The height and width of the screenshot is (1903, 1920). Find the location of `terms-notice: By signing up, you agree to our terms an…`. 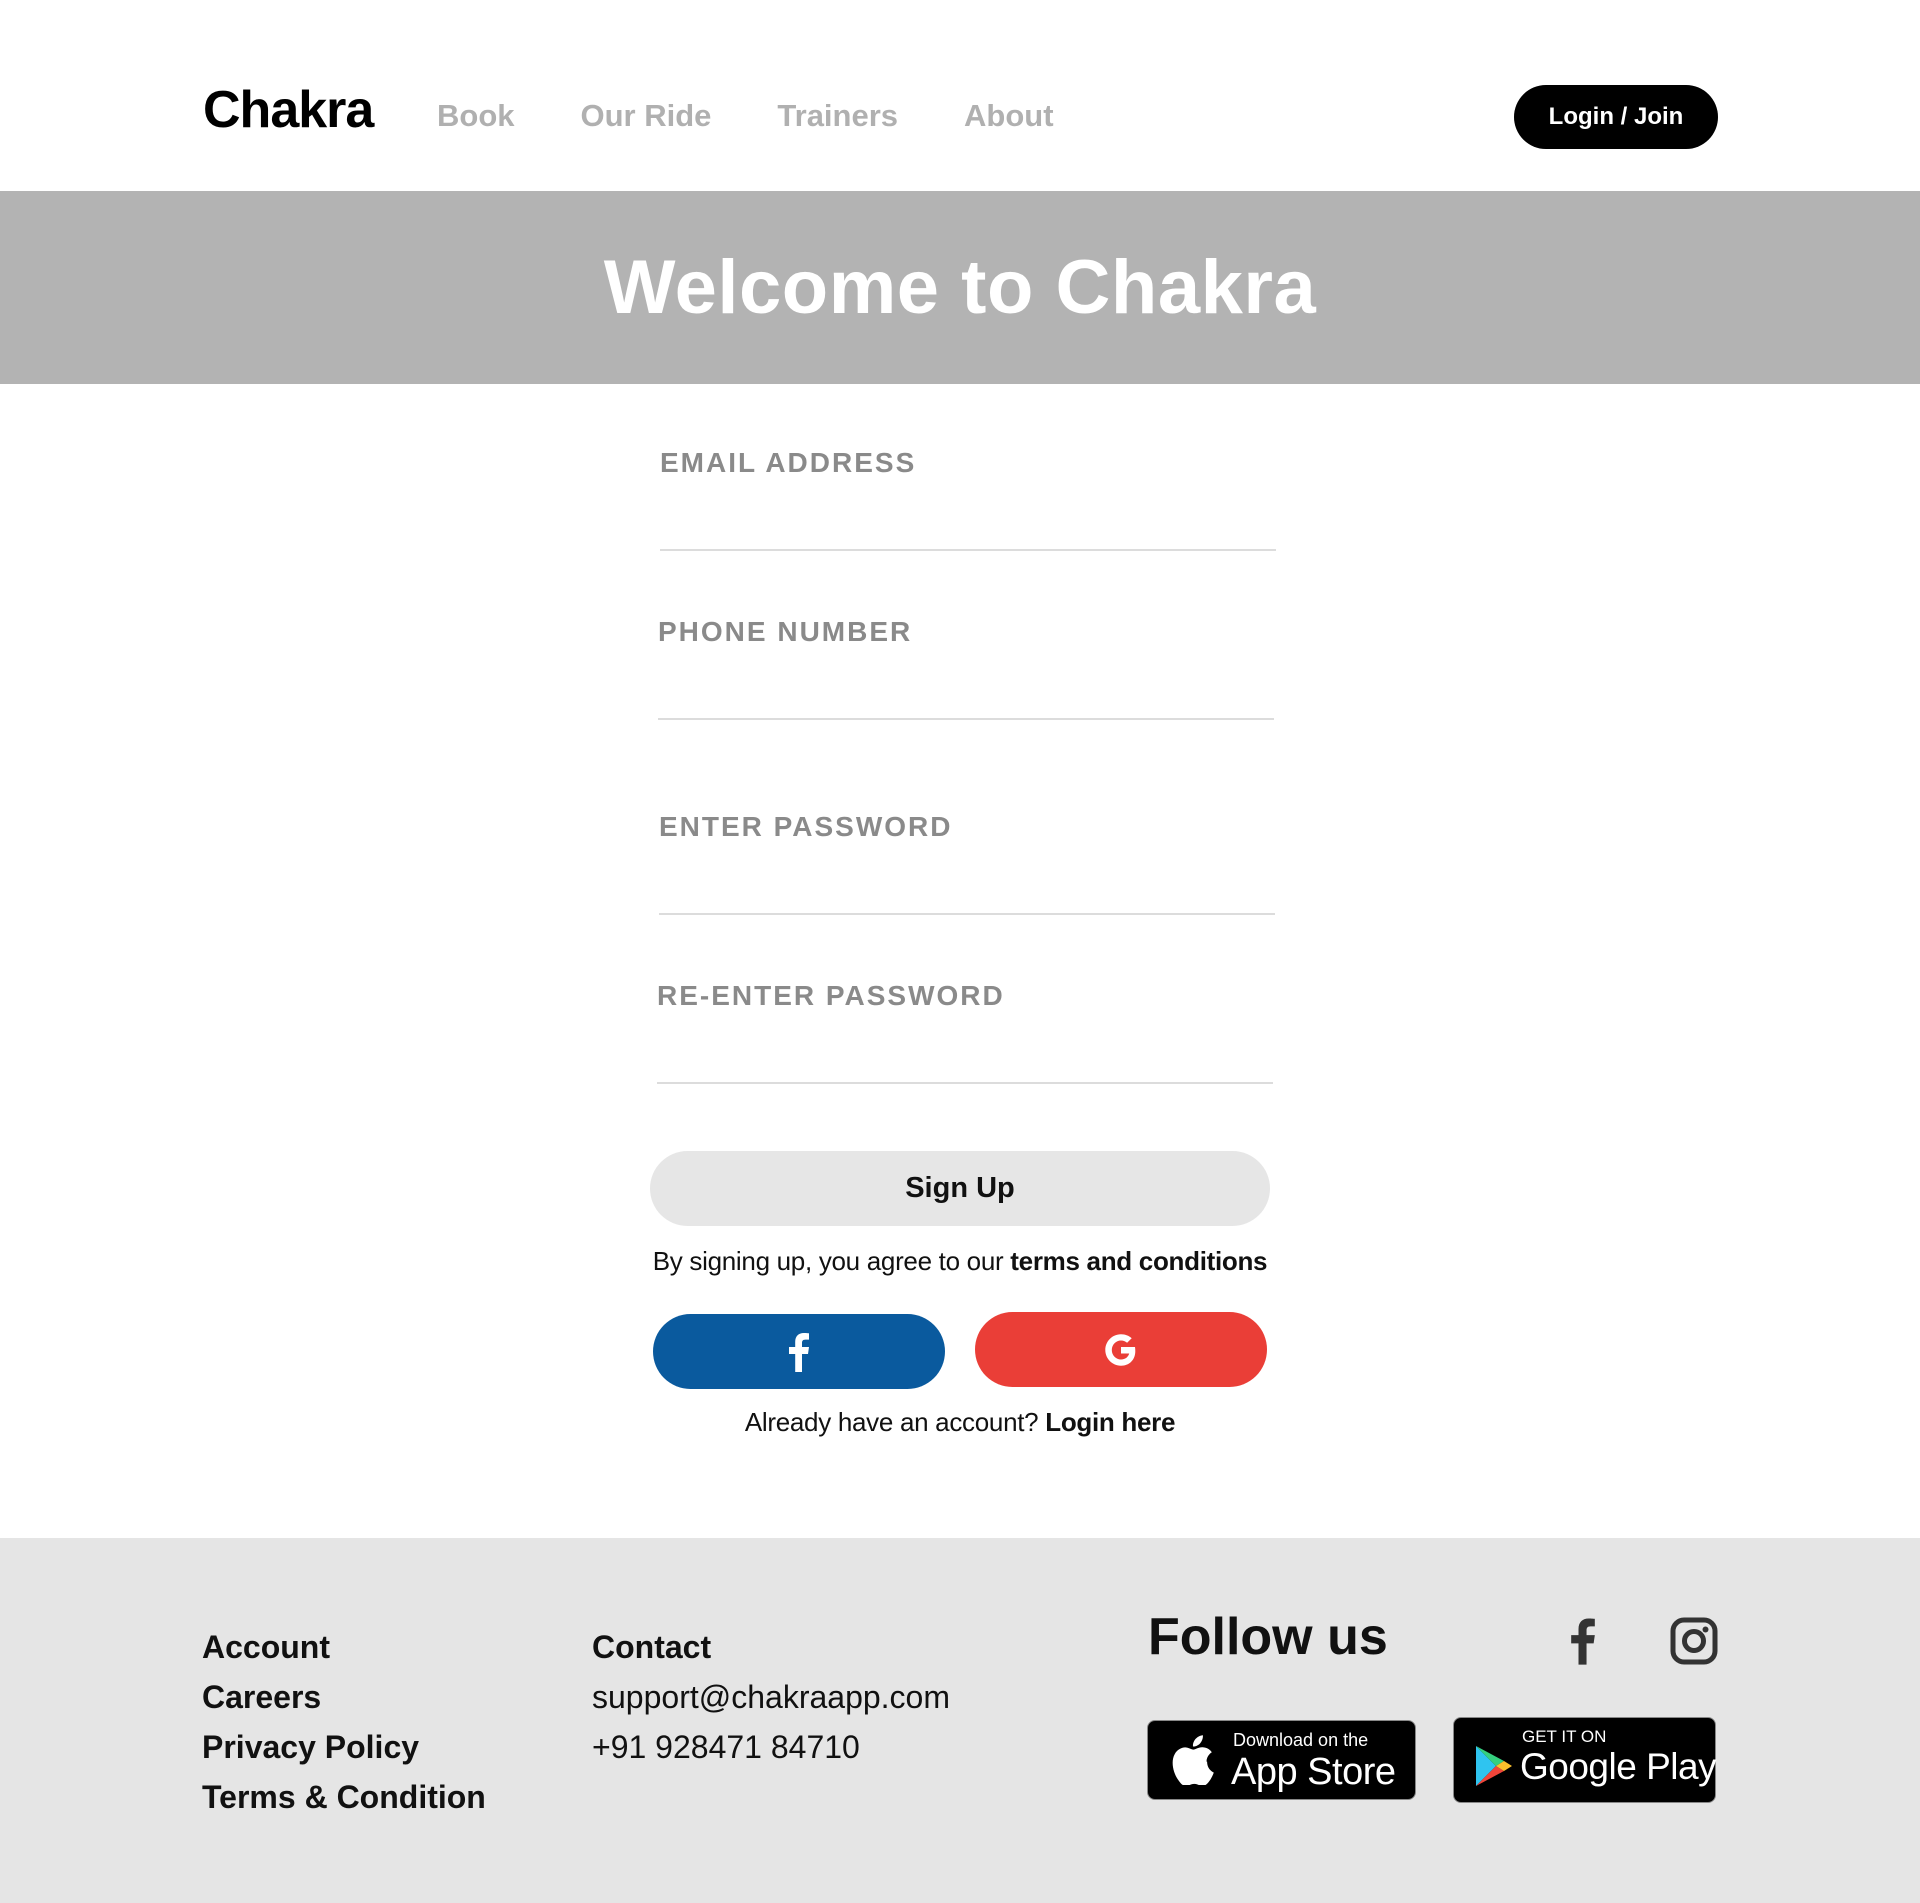

terms-notice: By signing up, you agree to our terms an… is located at coordinates (960, 1261).